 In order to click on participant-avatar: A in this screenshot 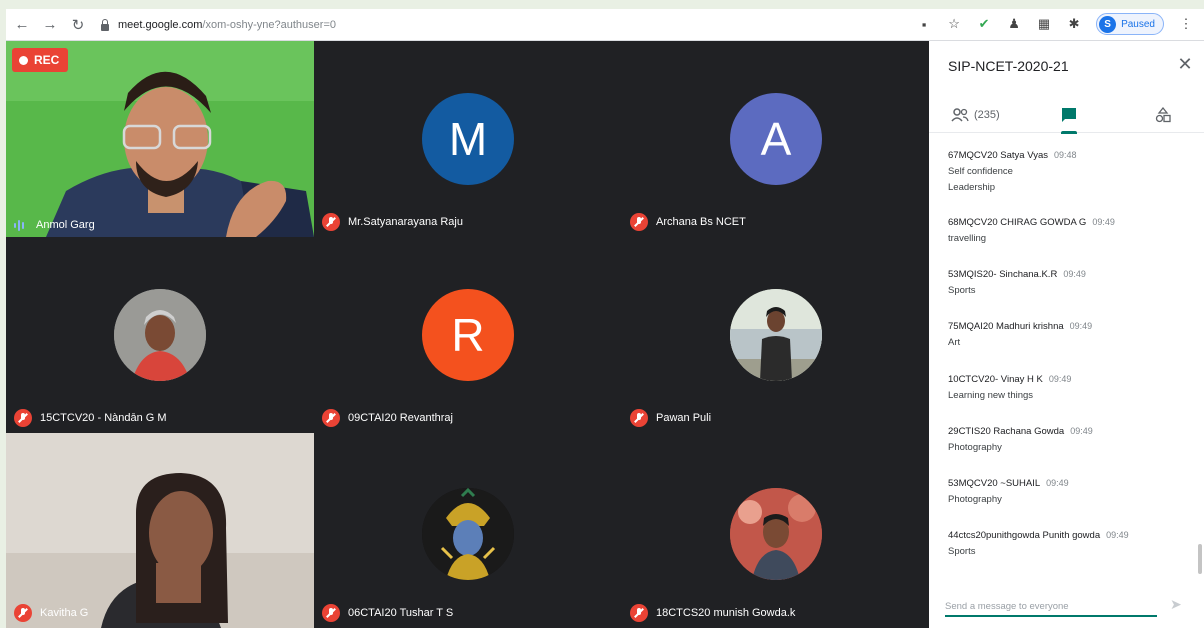, I will do `click(776, 139)`.